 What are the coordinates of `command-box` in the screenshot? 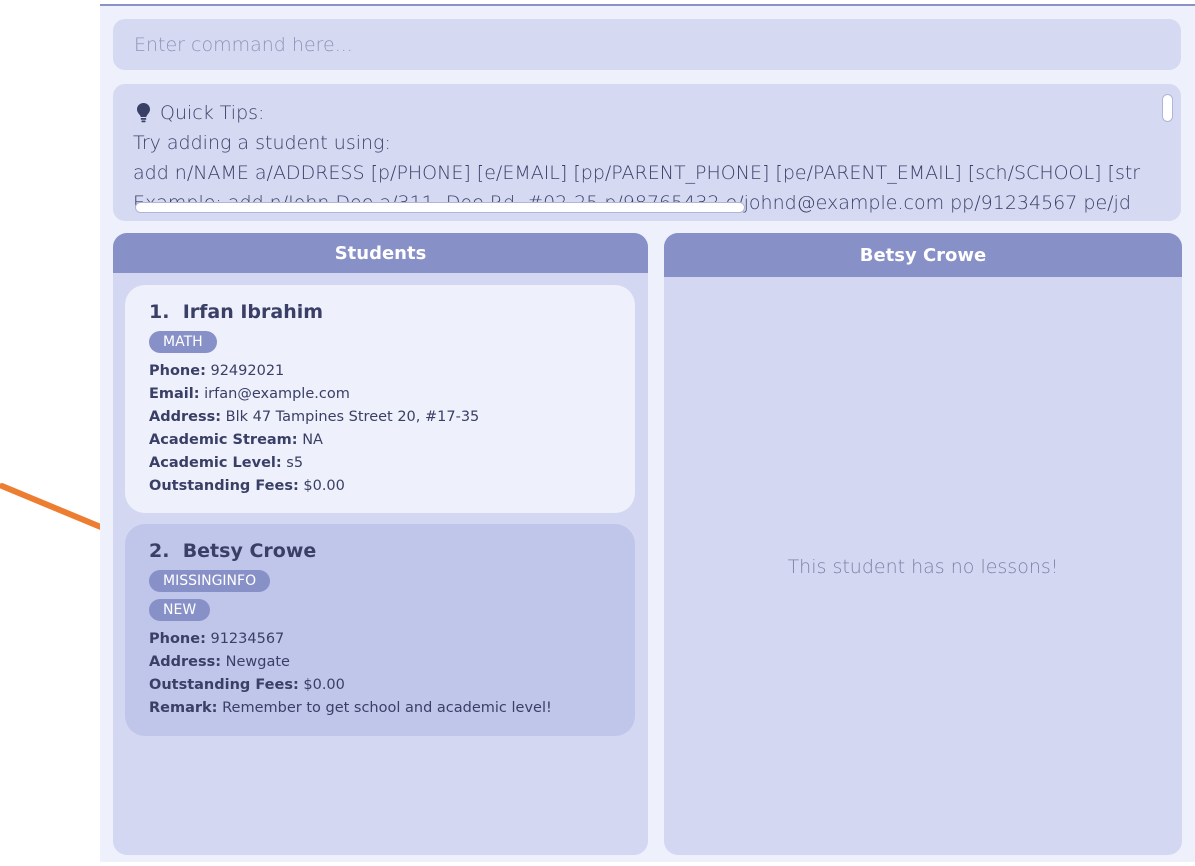 It's located at (647, 44).